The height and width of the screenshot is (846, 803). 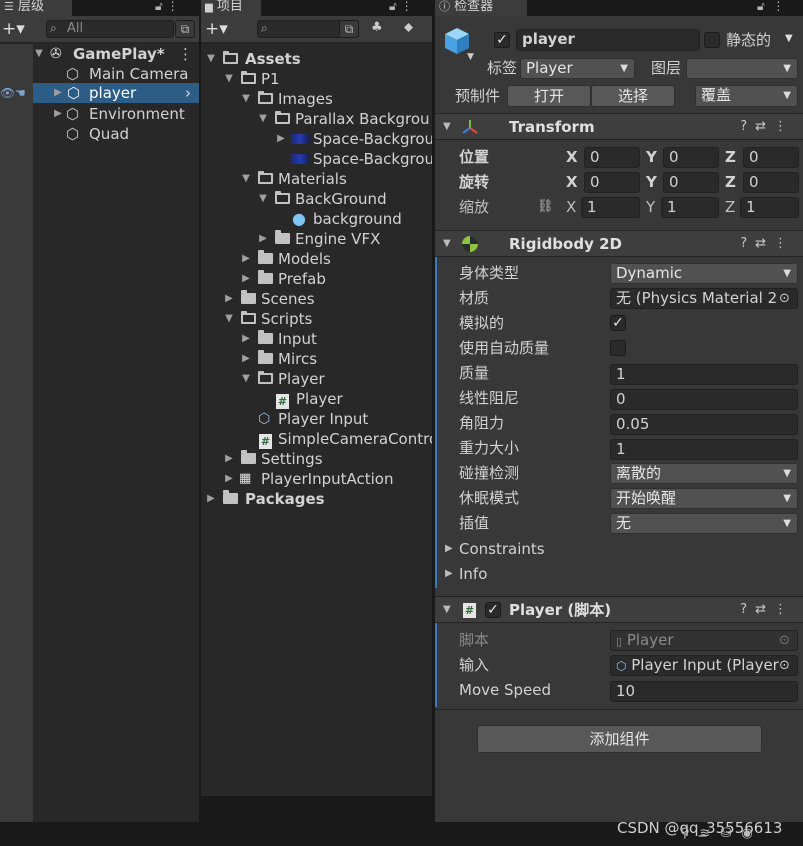 What do you see at coordinates (704, 273) in the screenshot?
I see `body-type-dropdown: Dynamic ▼` at bounding box center [704, 273].